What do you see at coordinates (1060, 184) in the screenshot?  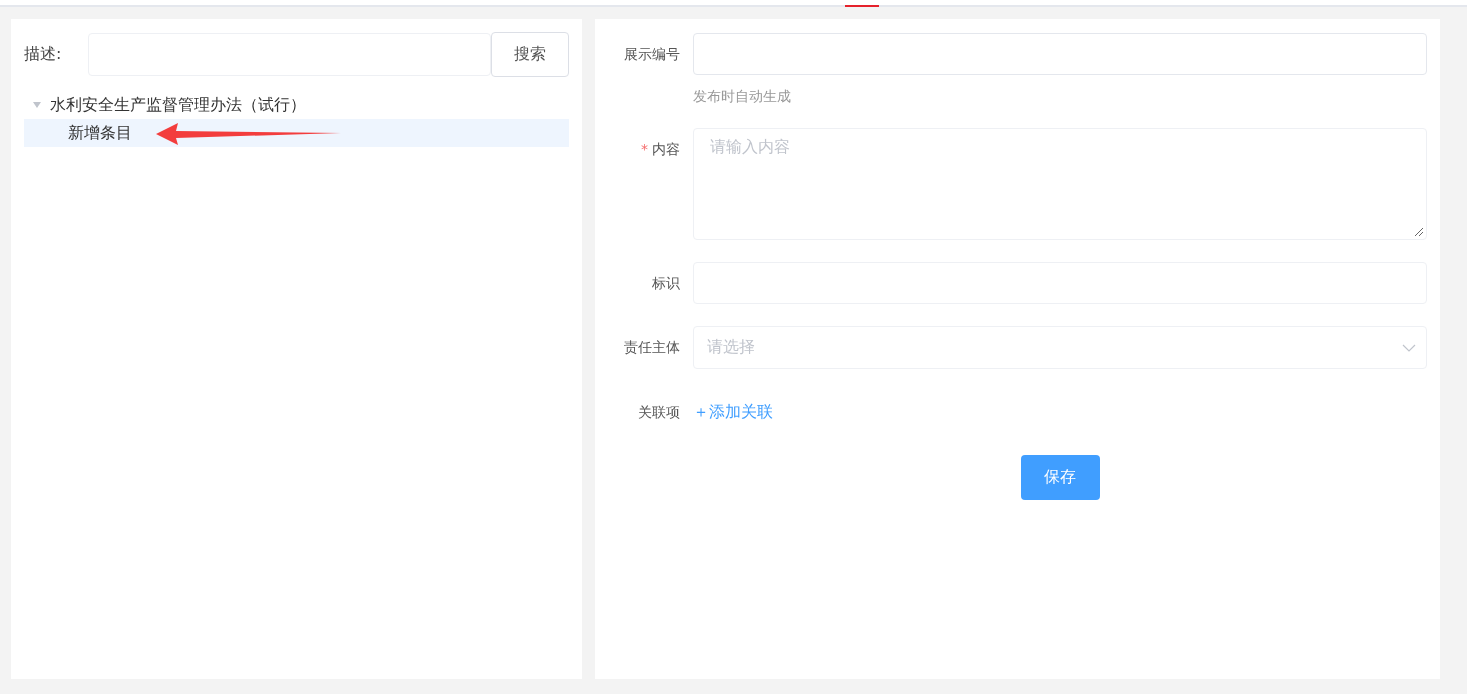 I see `text-area: 请输入内容` at bounding box center [1060, 184].